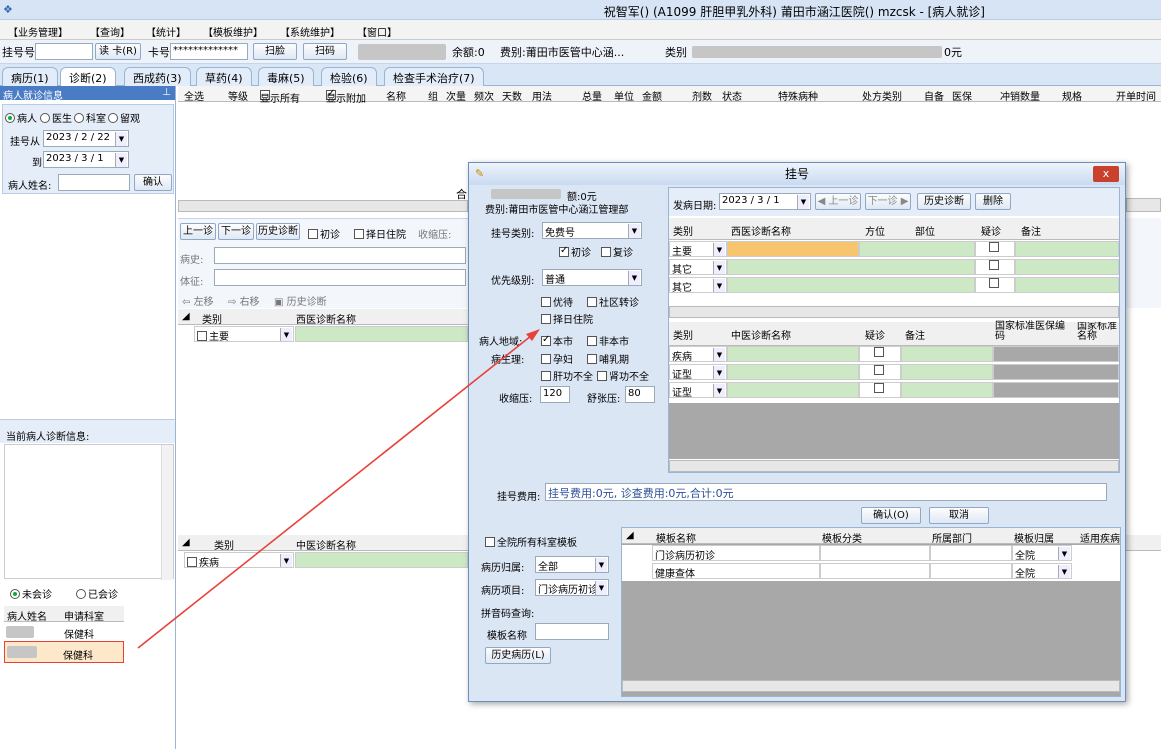  I want to click on arrow-line, so click(337, 490).